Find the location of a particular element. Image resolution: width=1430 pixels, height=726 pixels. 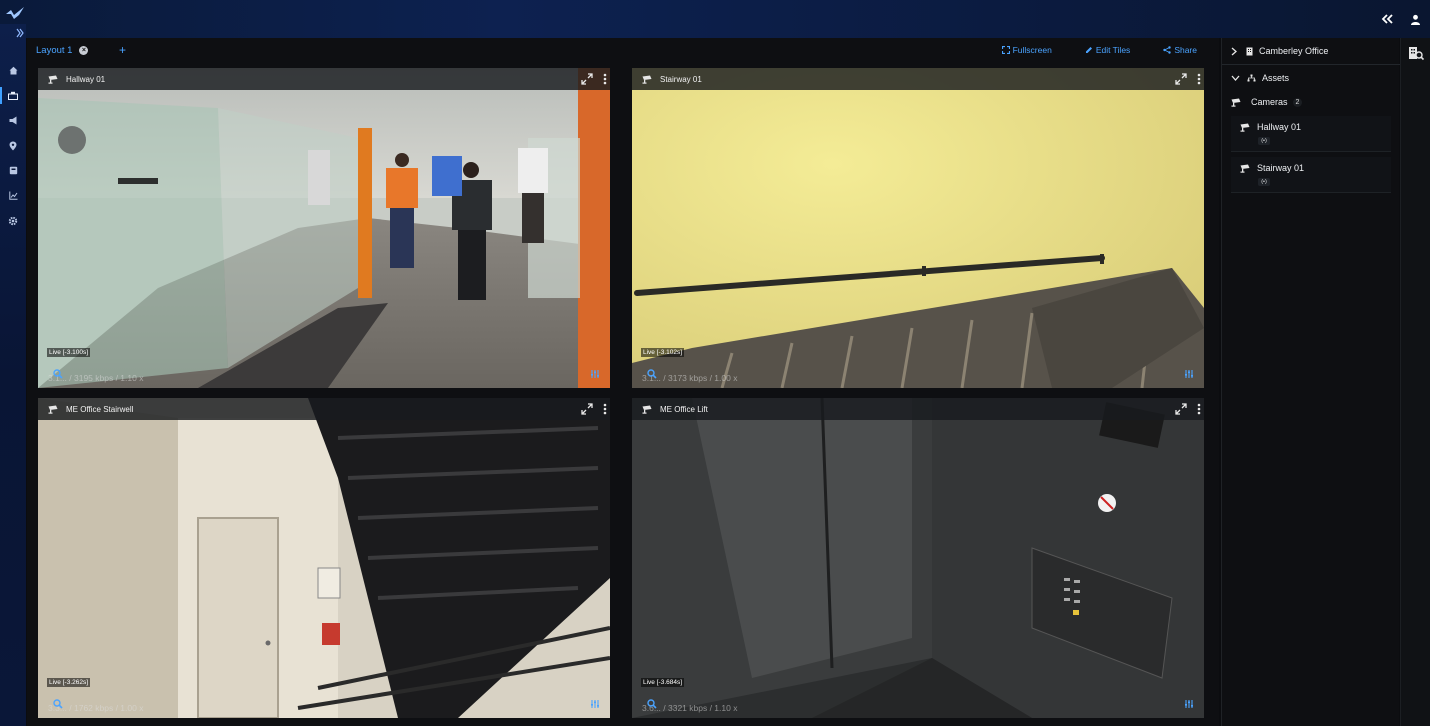

building-icon is located at coordinates (1249, 51).